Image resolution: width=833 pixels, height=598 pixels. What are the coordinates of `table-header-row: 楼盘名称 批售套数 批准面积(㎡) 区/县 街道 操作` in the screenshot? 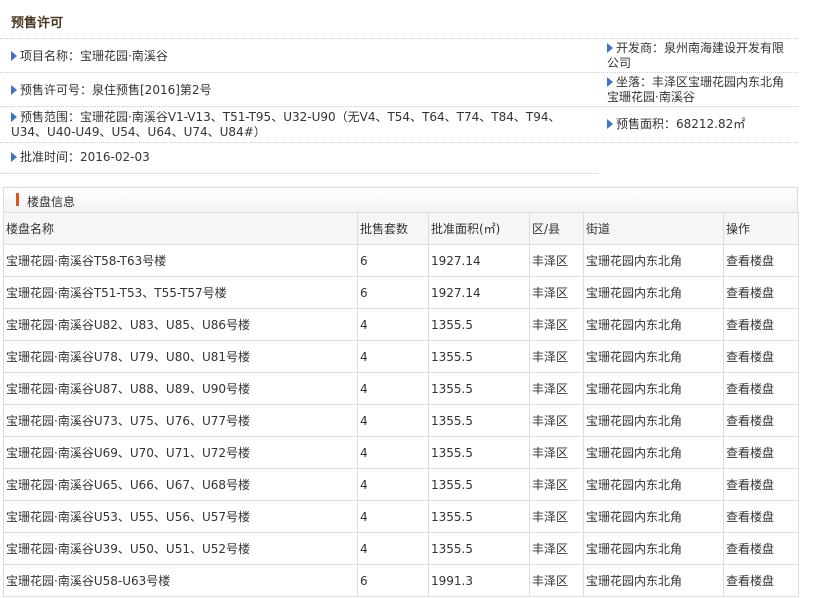 It's located at (401, 228).